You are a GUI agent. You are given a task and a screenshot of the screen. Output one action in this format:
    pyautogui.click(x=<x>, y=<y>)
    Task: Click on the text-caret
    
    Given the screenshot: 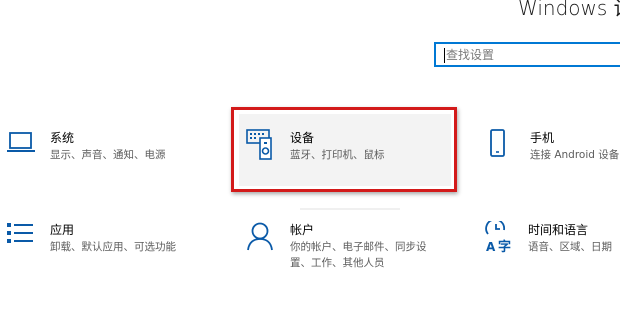 What is the action you would take?
    pyautogui.click(x=444, y=55)
    